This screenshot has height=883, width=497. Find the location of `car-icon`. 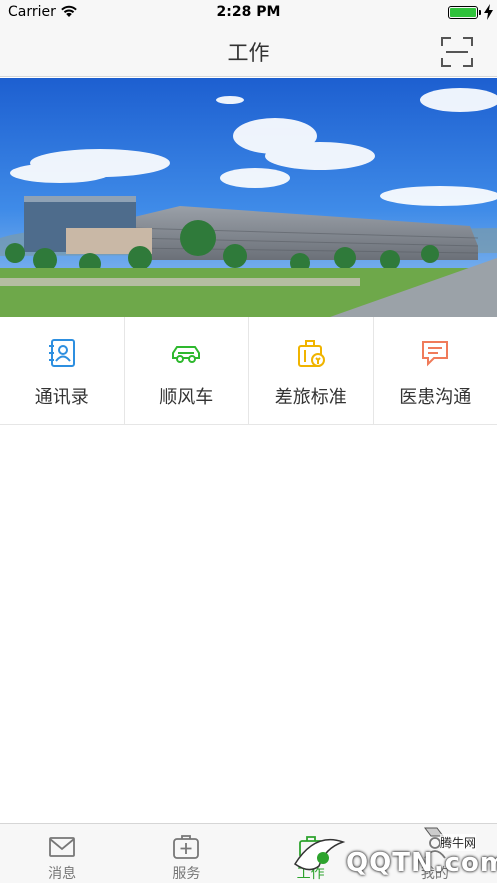

car-icon is located at coordinates (186, 354).